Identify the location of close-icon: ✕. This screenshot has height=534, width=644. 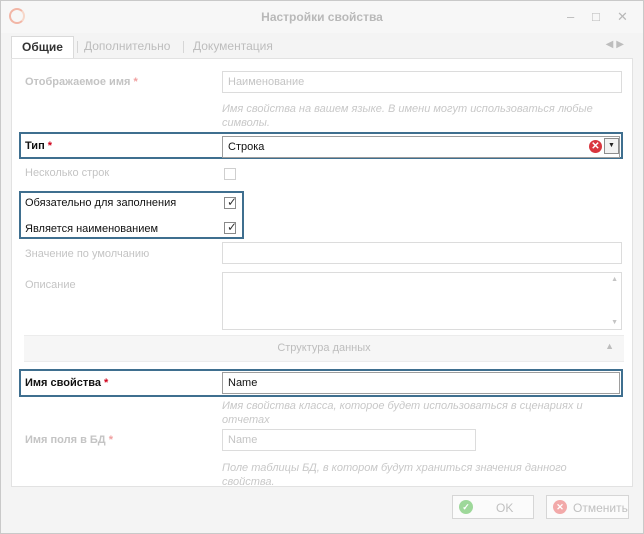
(622, 17).